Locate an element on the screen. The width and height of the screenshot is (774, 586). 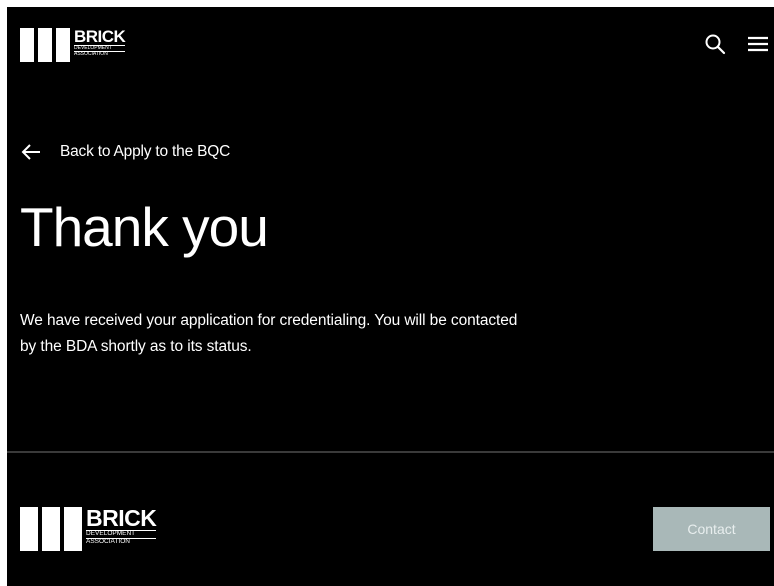
footer-brick-logo: BRICK DEVELOPMENT ASSOCIATION is located at coordinates (88, 528).